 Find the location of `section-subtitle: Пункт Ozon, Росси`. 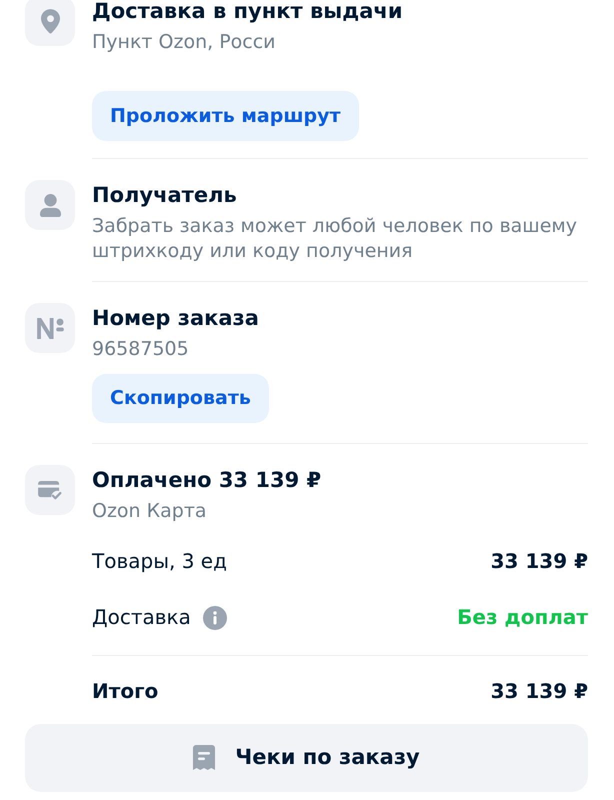

section-subtitle: Пункт Ozon, Росси is located at coordinates (184, 42).